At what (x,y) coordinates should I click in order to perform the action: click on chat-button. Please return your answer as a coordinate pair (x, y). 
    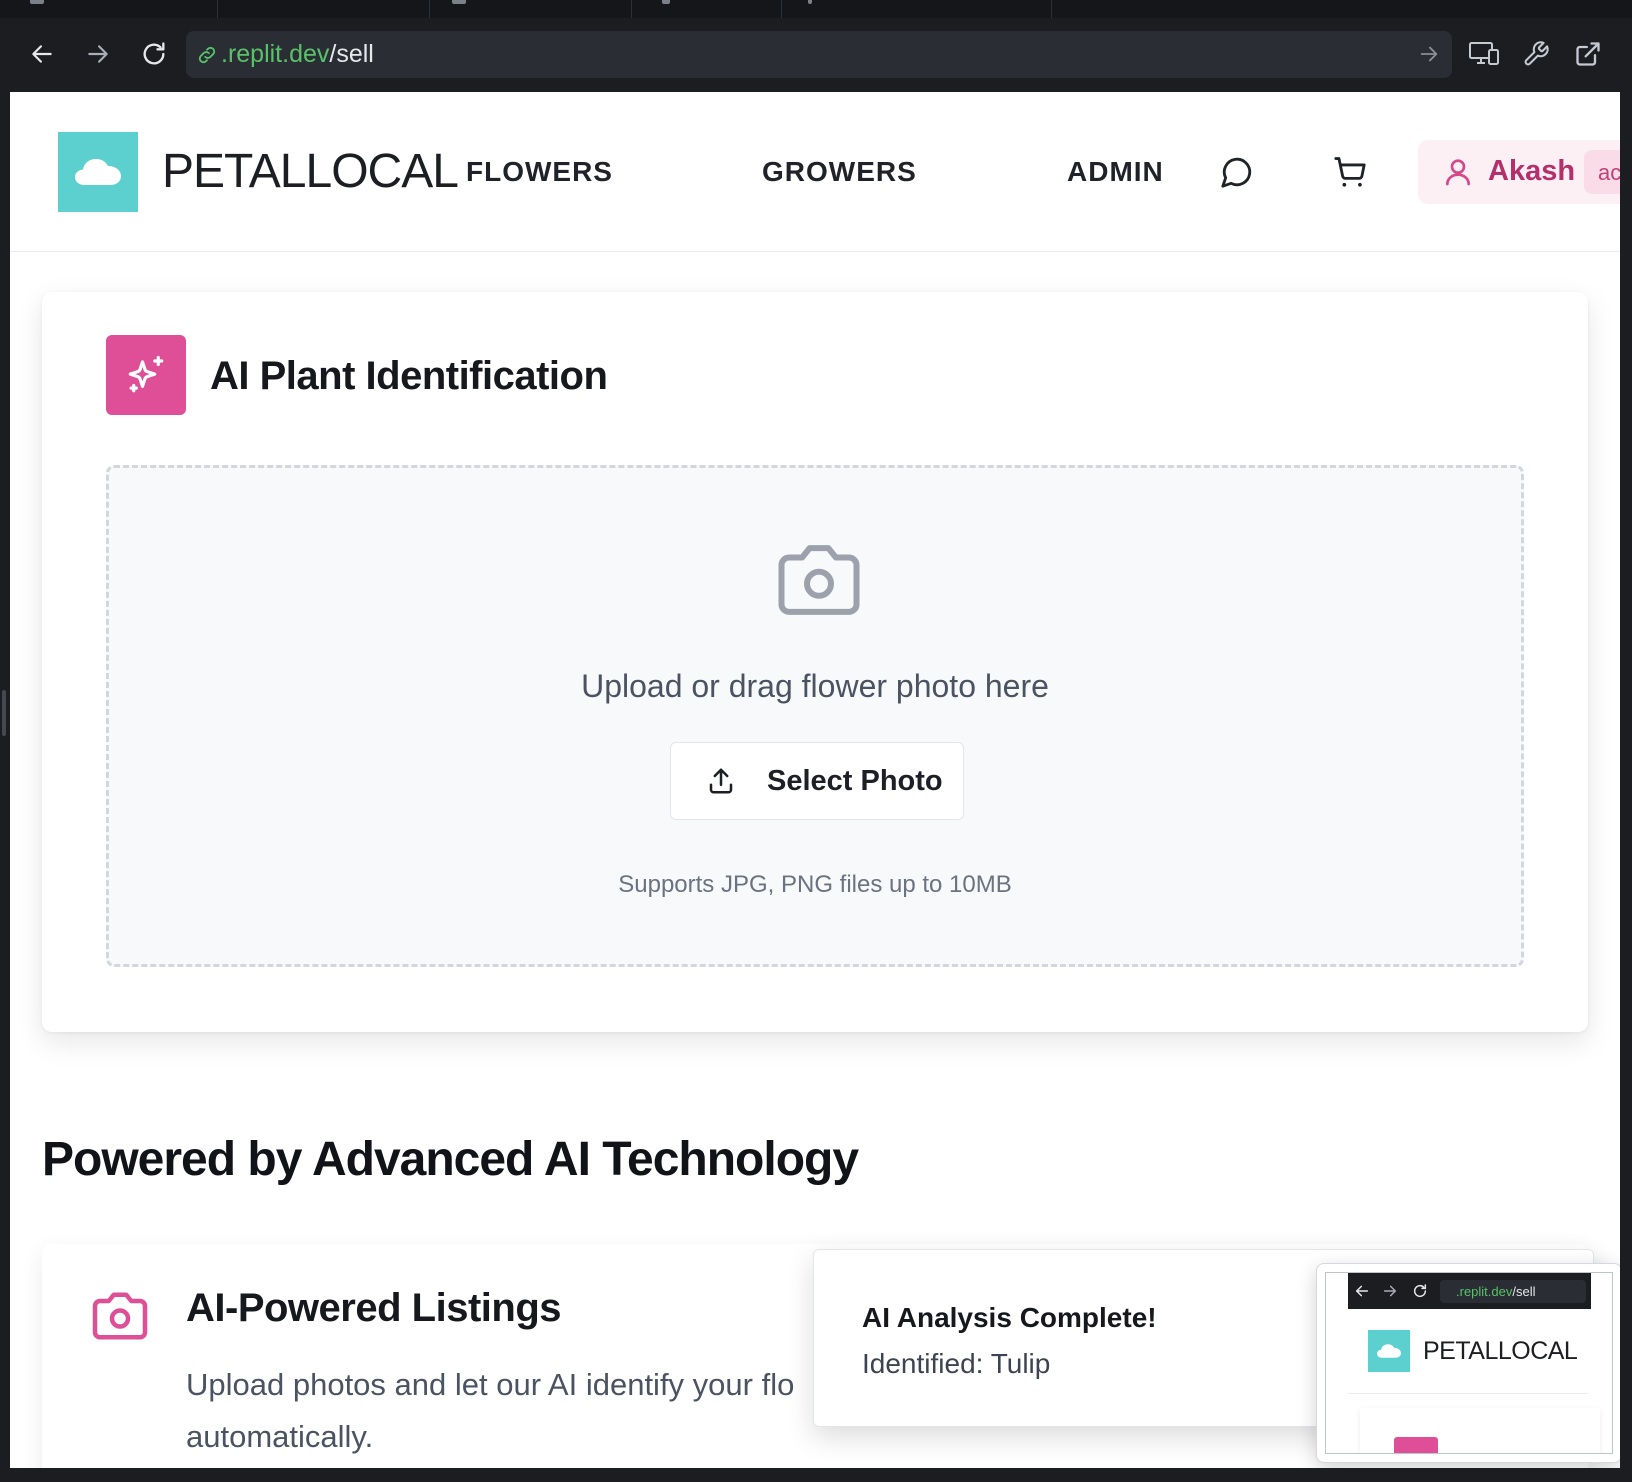
    Looking at the image, I should click on (1237, 172).